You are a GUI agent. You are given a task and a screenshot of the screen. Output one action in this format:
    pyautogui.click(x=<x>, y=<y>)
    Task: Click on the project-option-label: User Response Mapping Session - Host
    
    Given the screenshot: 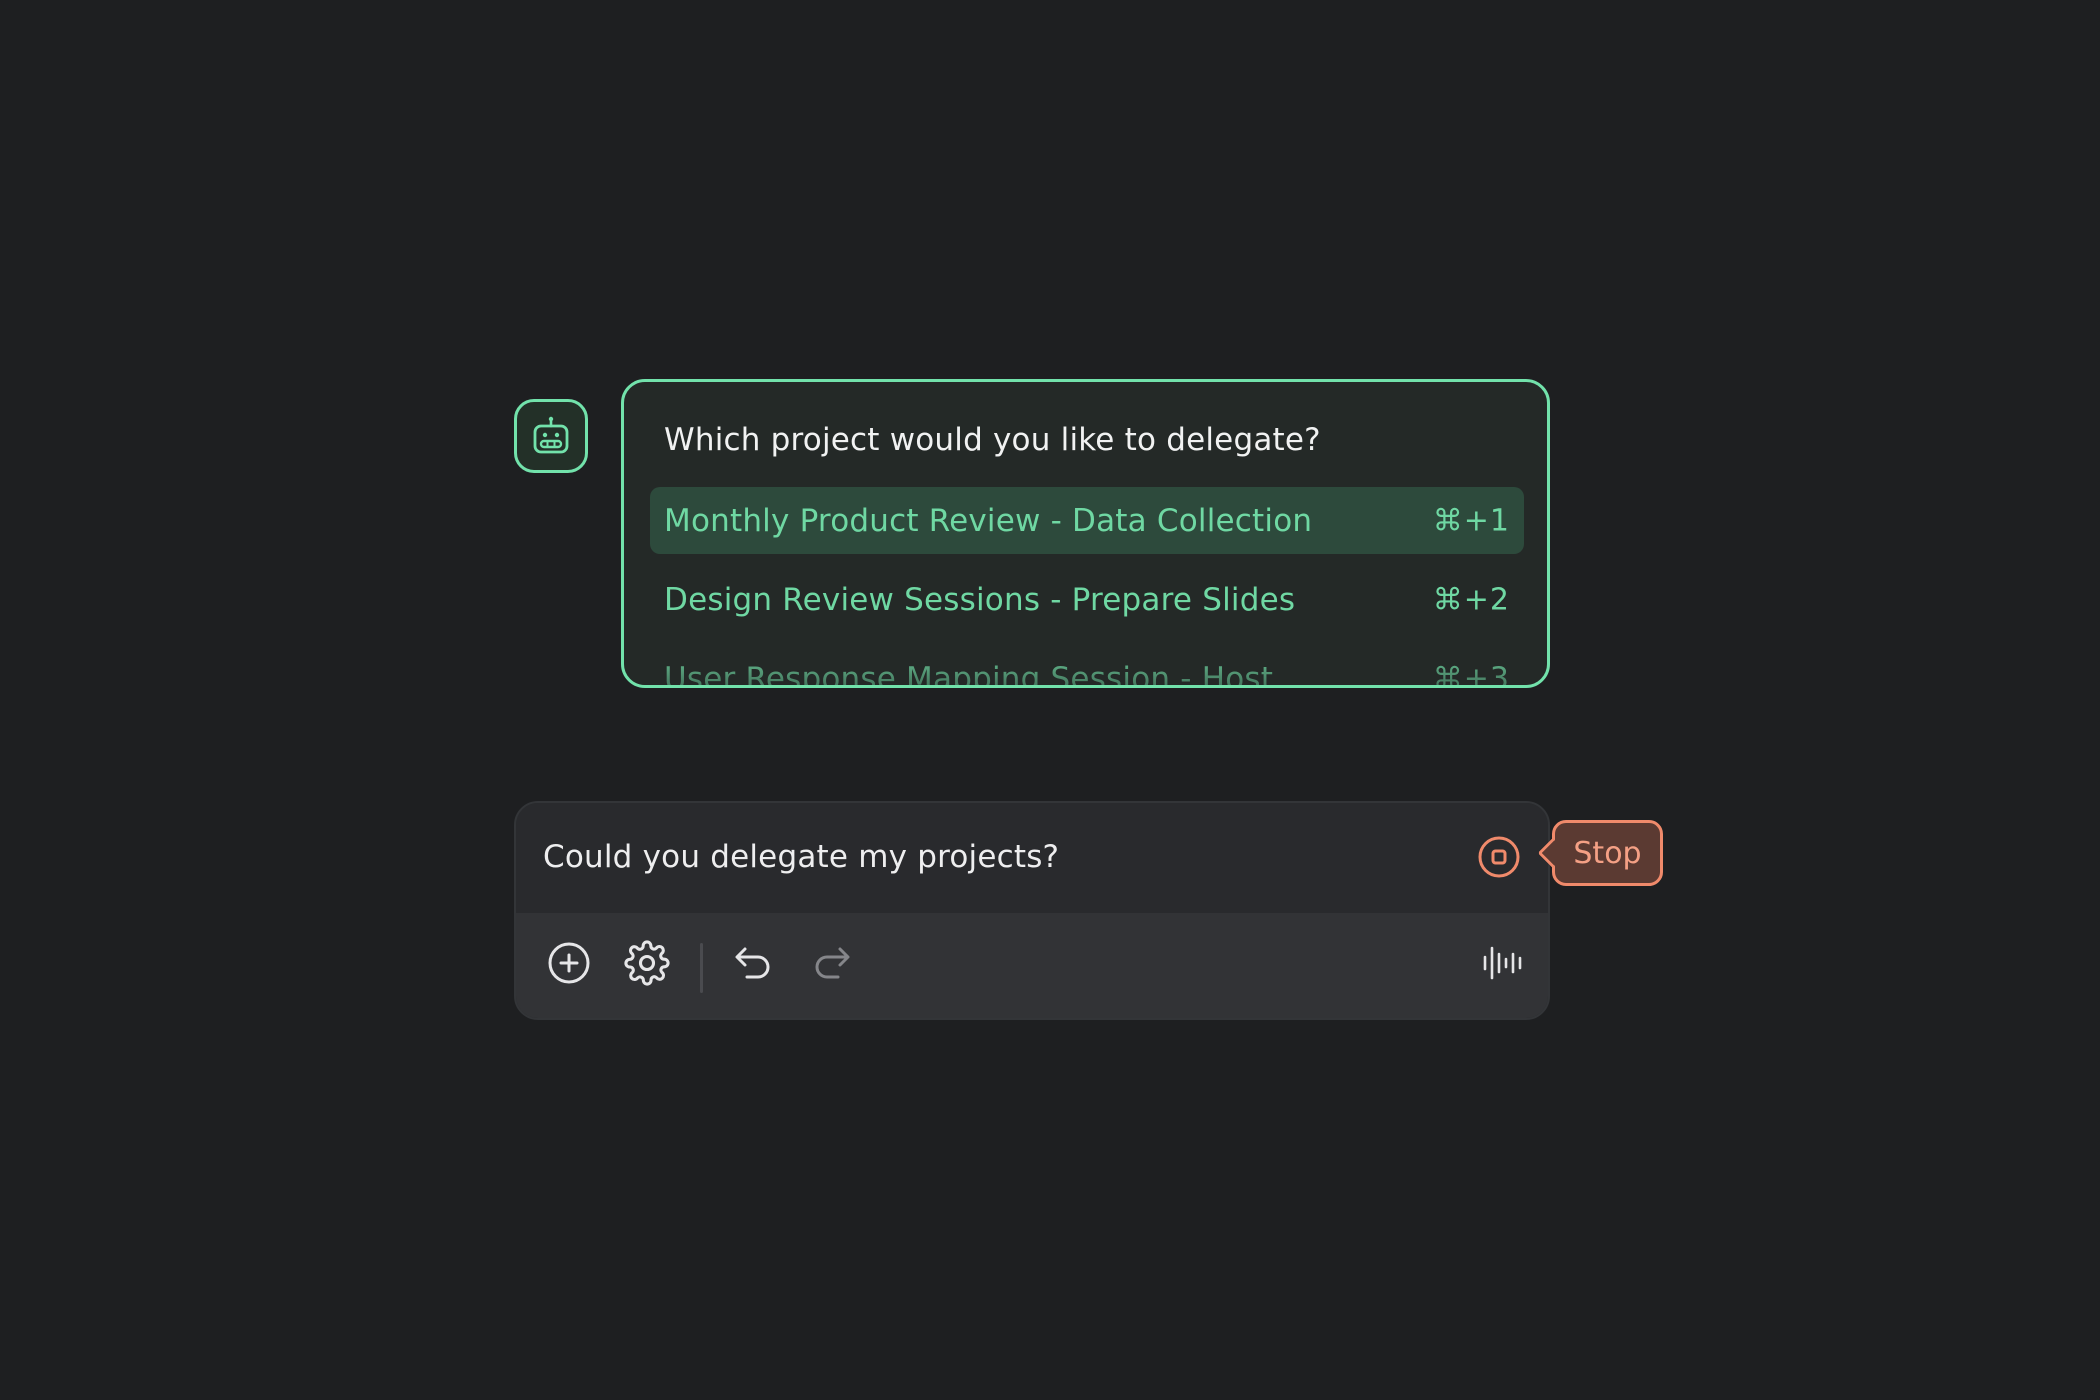 What is the action you would take?
    pyautogui.click(x=969, y=674)
    